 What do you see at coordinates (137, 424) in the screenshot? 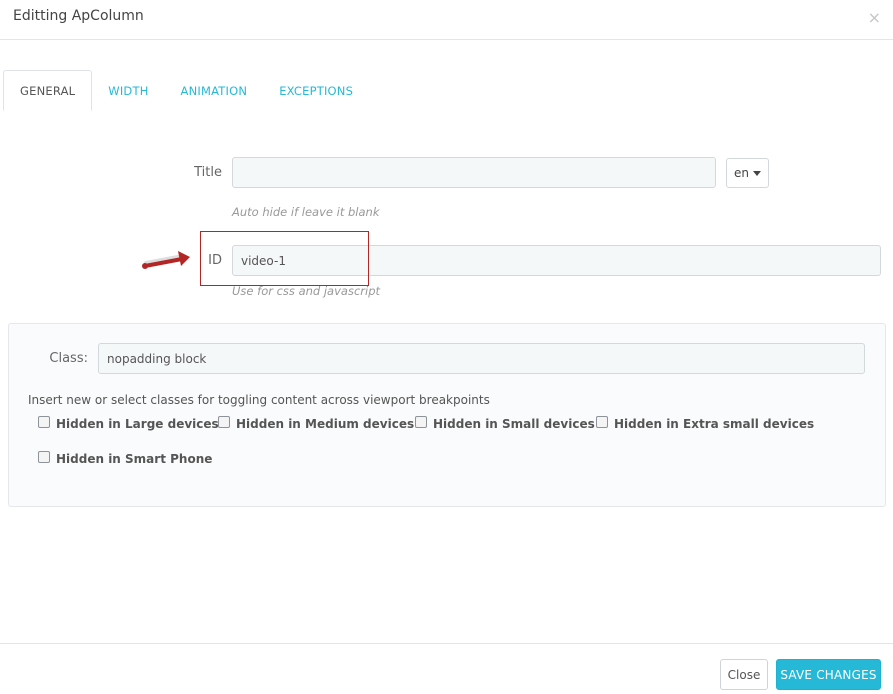
I see `checkbox-label: Hidden in Large devices` at bounding box center [137, 424].